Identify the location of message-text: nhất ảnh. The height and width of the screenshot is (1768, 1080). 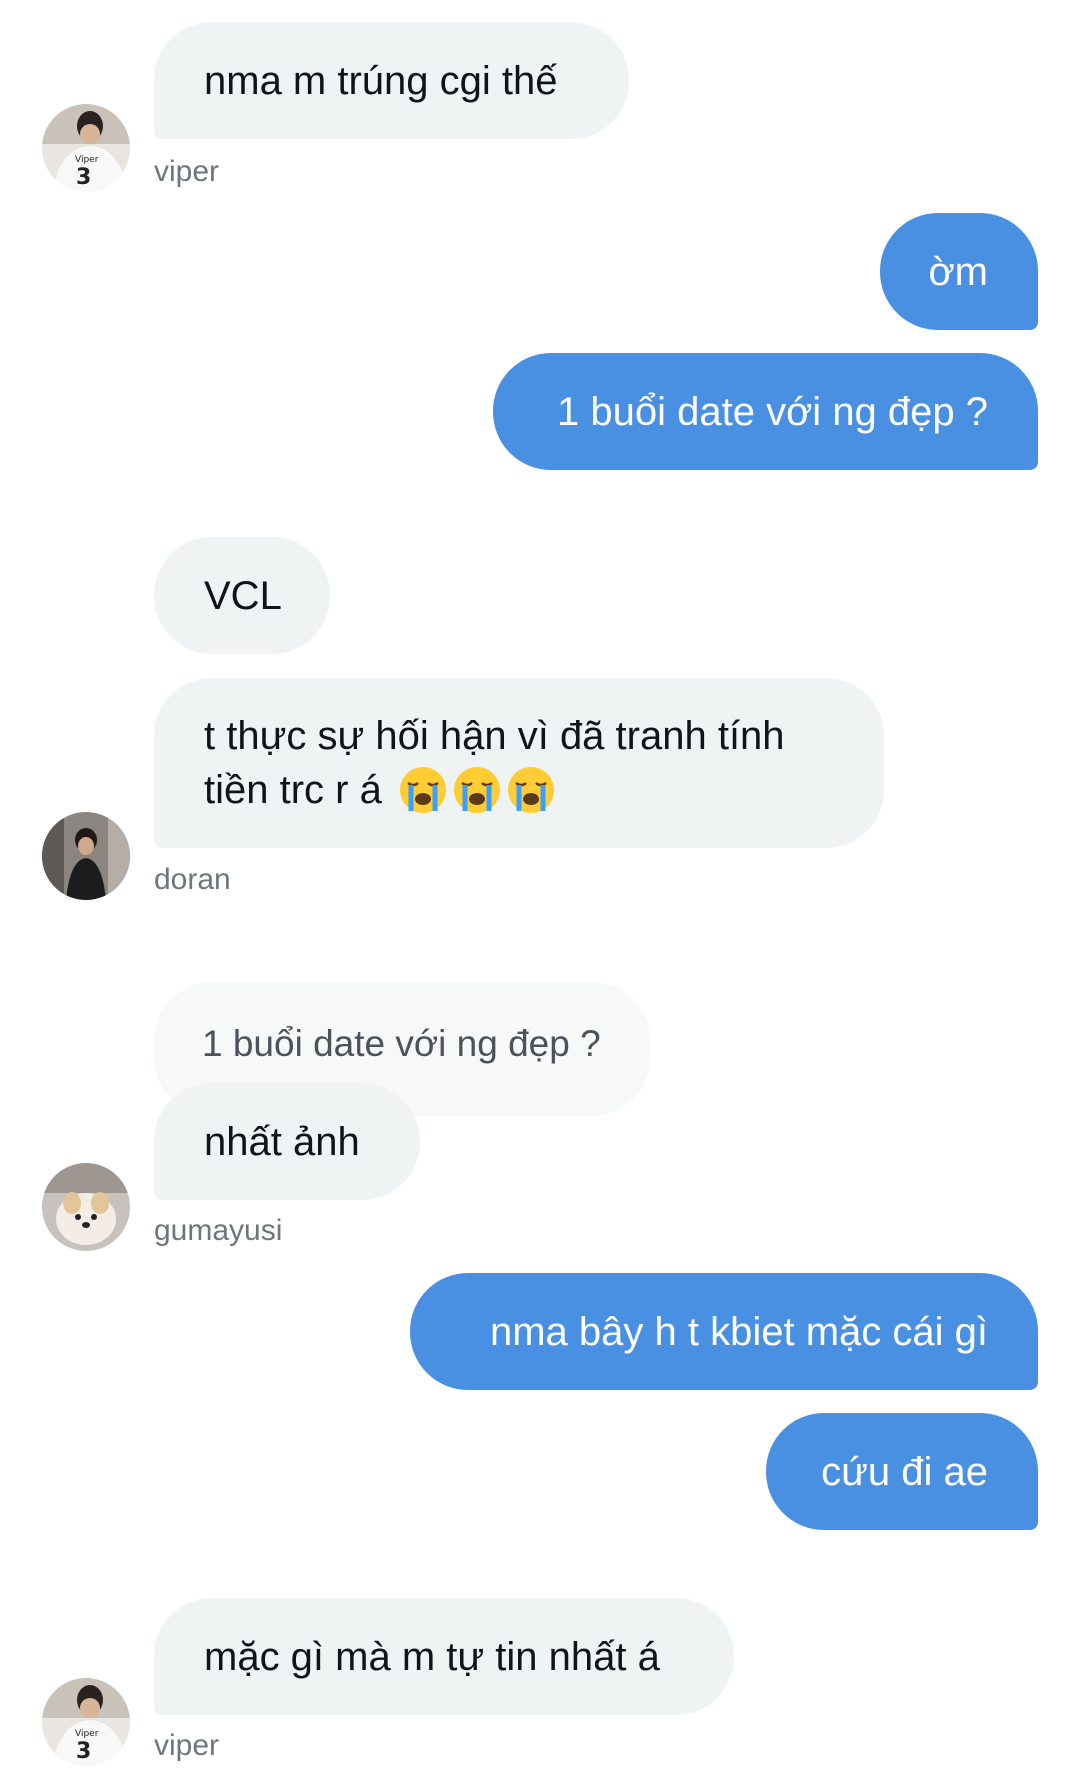
(282, 1141).